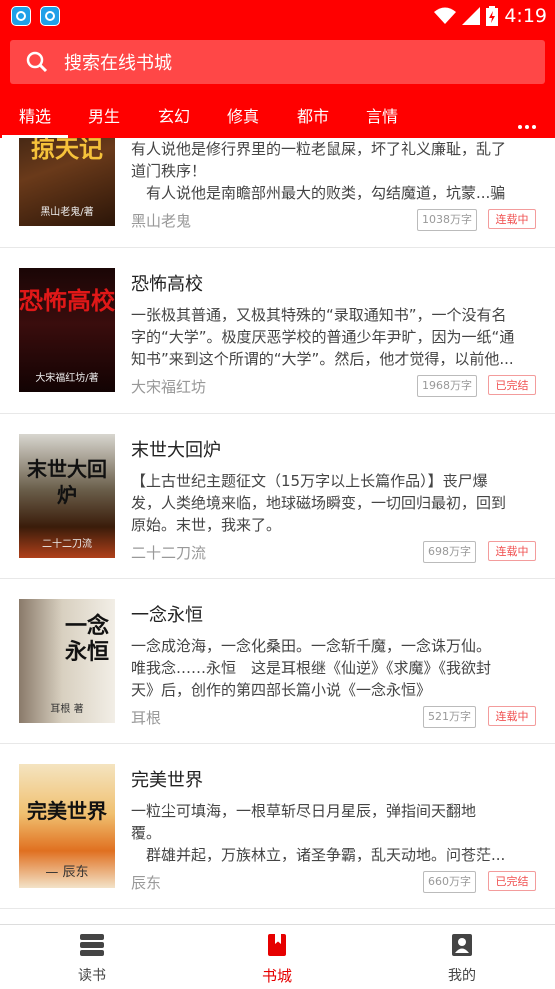  Describe the element at coordinates (447, 386) in the screenshot. I see `word-count-badge: 1968万字` at that location.